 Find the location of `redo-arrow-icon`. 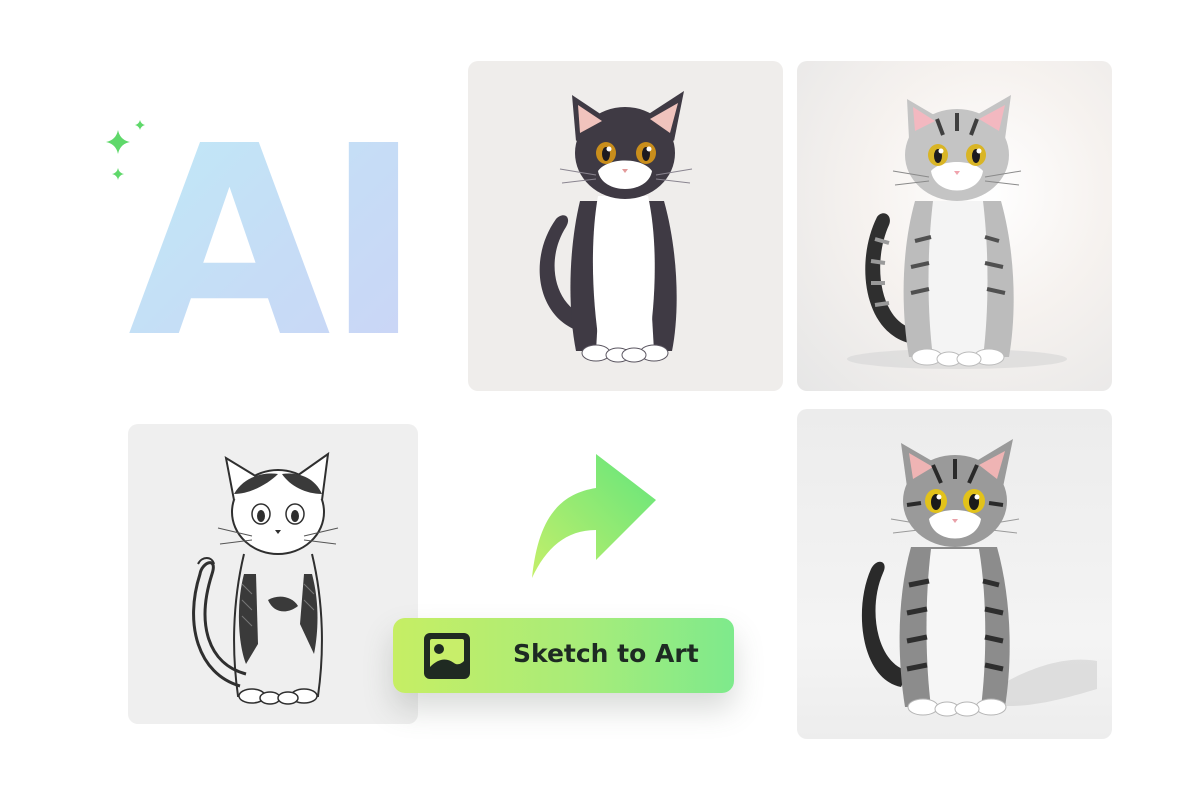

redo-arrow-icon is located at coordinates (594, 516).